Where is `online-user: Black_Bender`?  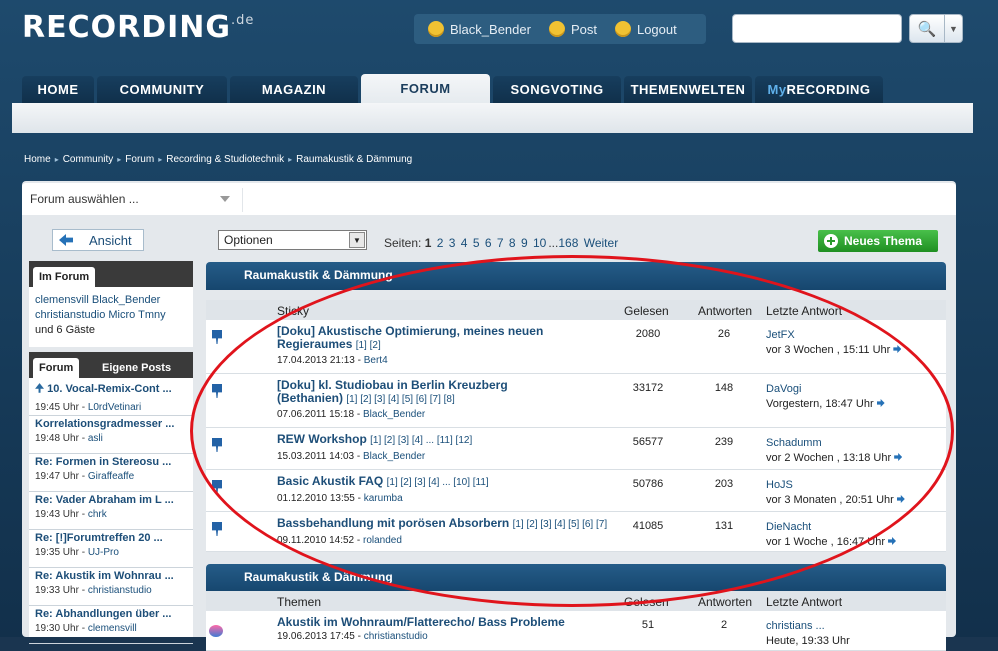 online-user: Black_Bender is located at coordinates (126, 300).